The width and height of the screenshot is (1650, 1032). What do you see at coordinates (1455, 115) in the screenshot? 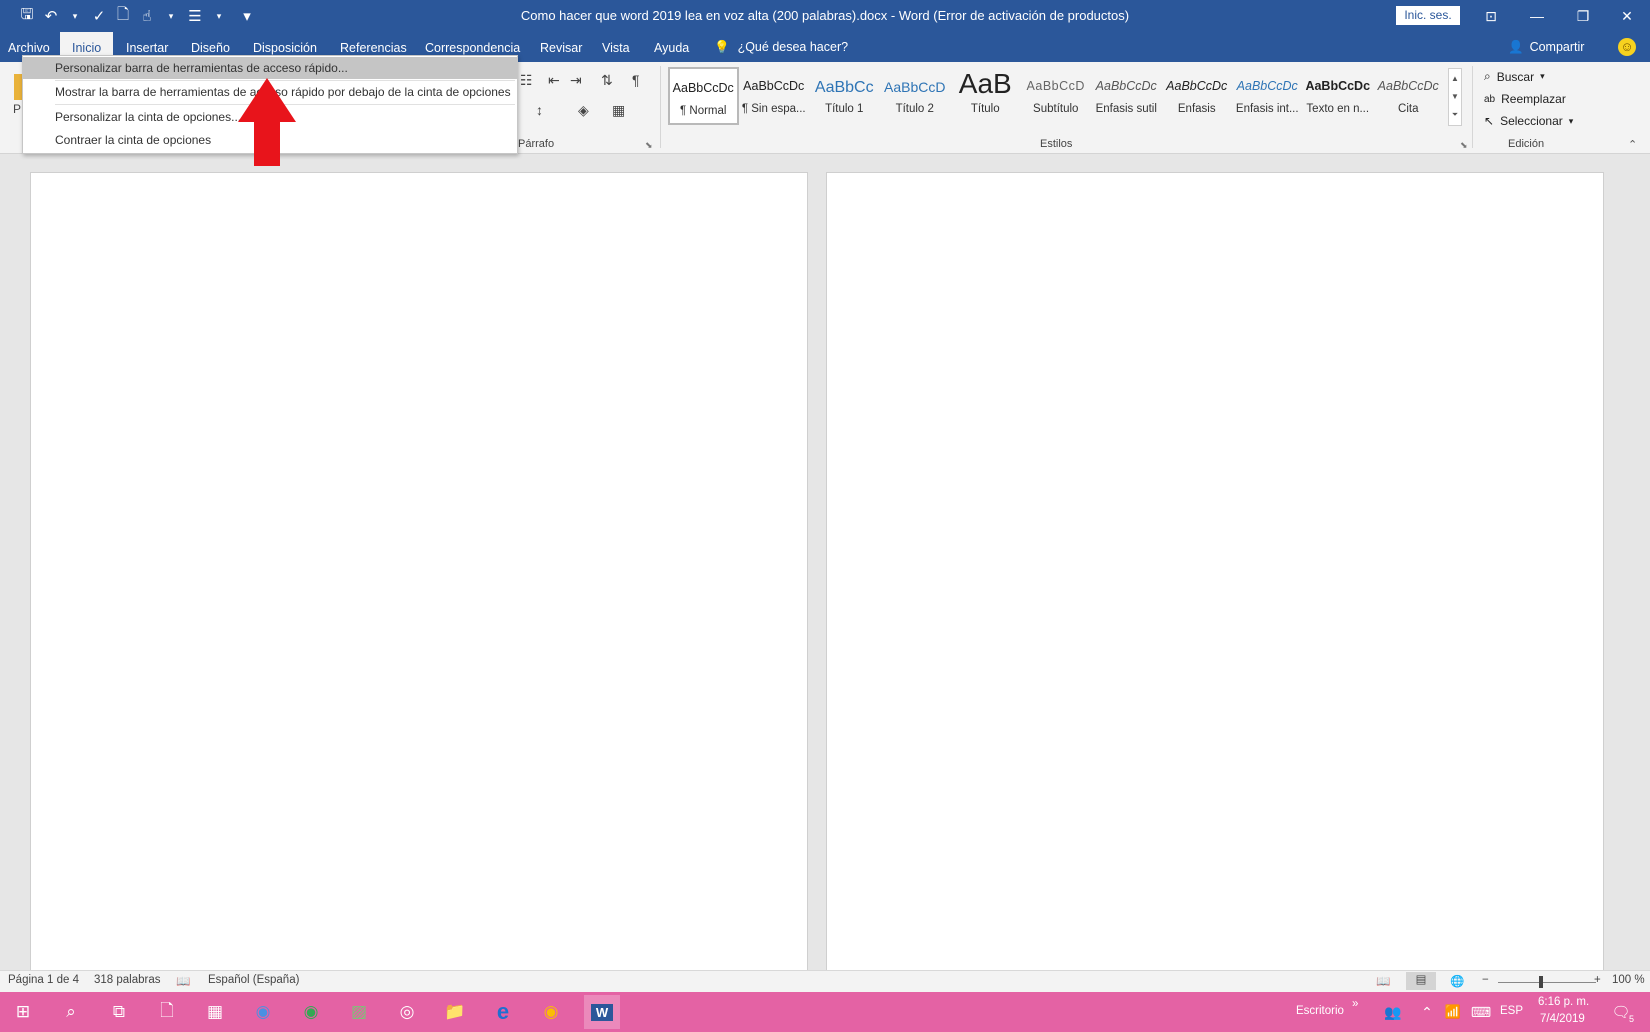
I see `more-styles-icon: ⏷` at bounding box center [1455, 115].